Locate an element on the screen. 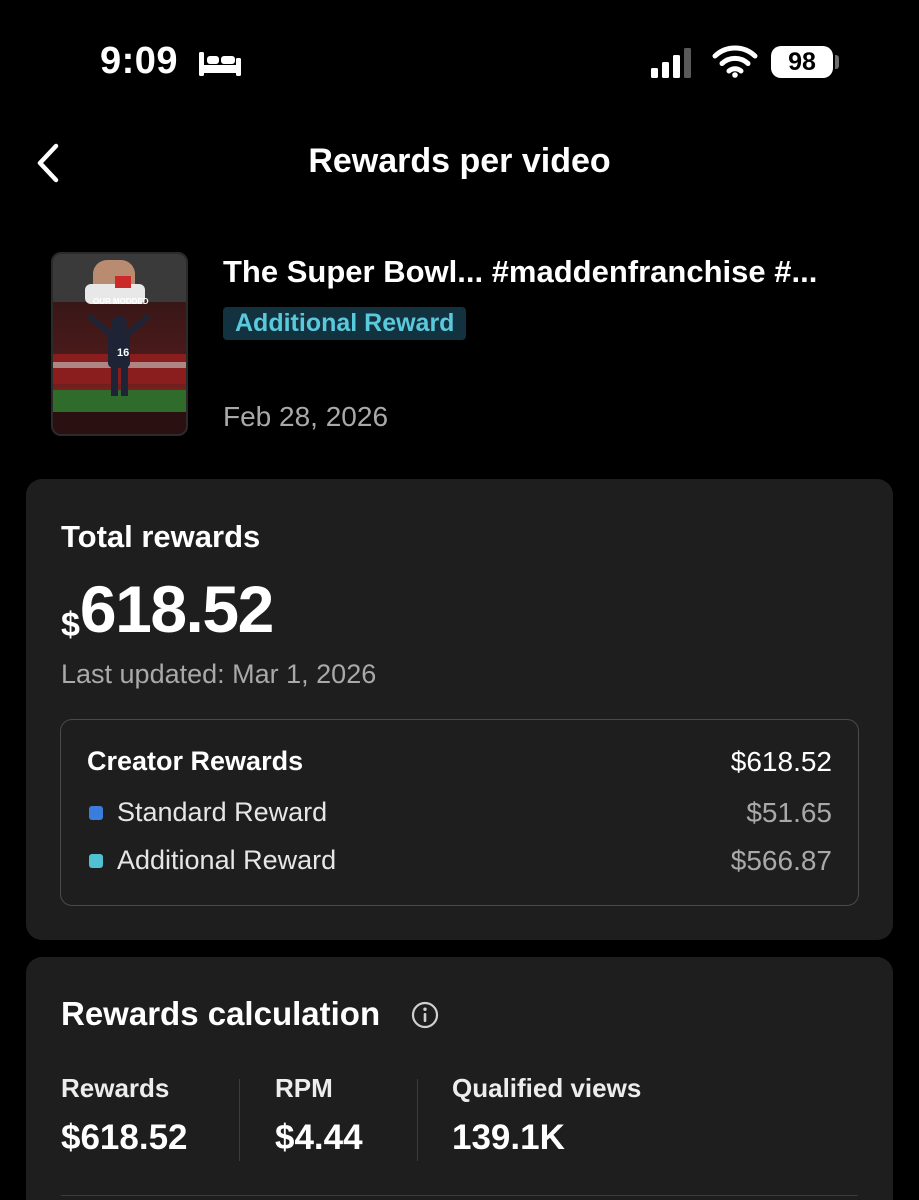  video-date: Feb 28, 2026 is located at coordinates (306, 416).